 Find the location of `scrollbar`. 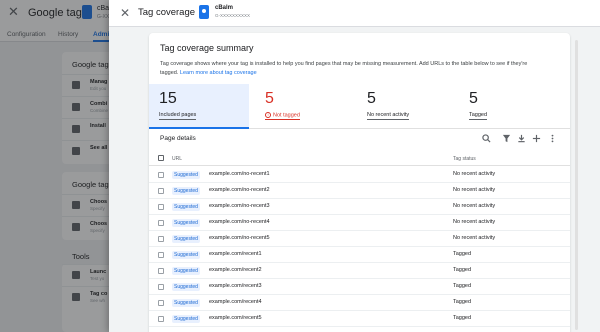

scrollbar is located at coordinates (576, 185).